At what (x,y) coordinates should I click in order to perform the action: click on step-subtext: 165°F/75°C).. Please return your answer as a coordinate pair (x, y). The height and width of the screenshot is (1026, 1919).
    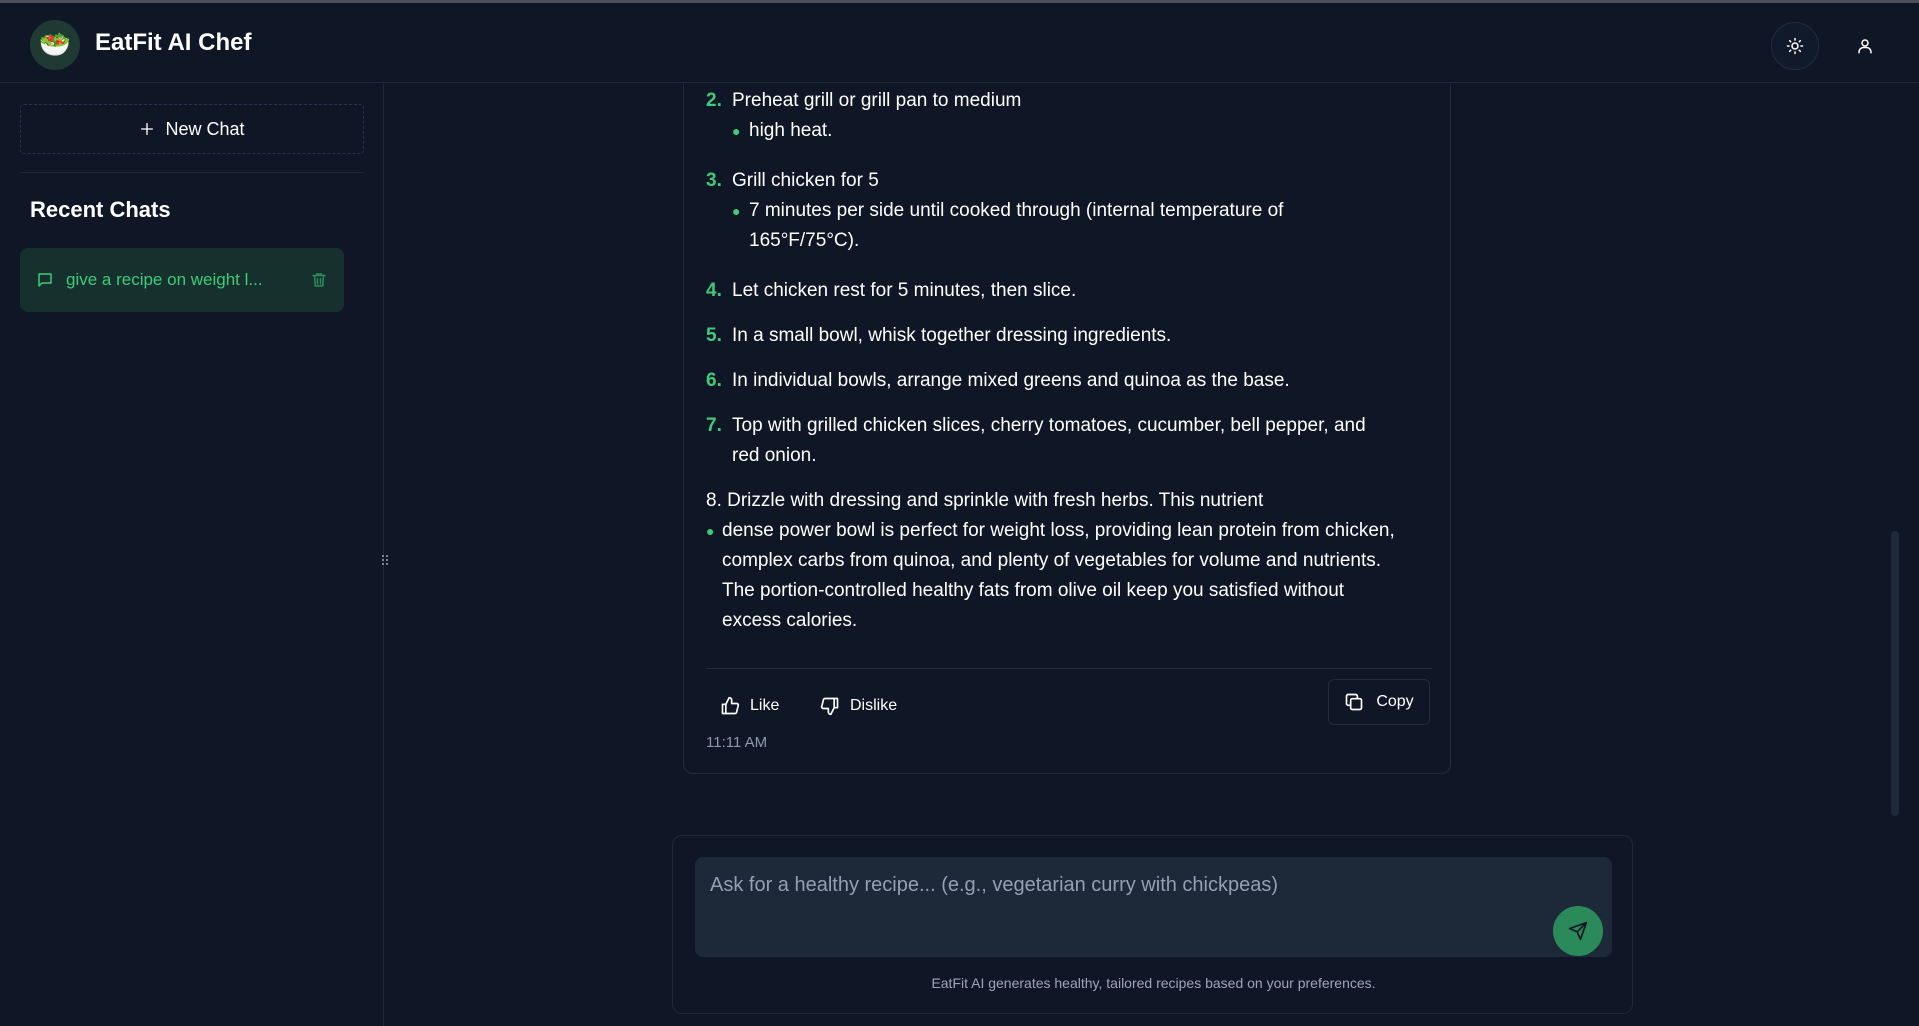
    Looking at the image, I should click on (804, 240).